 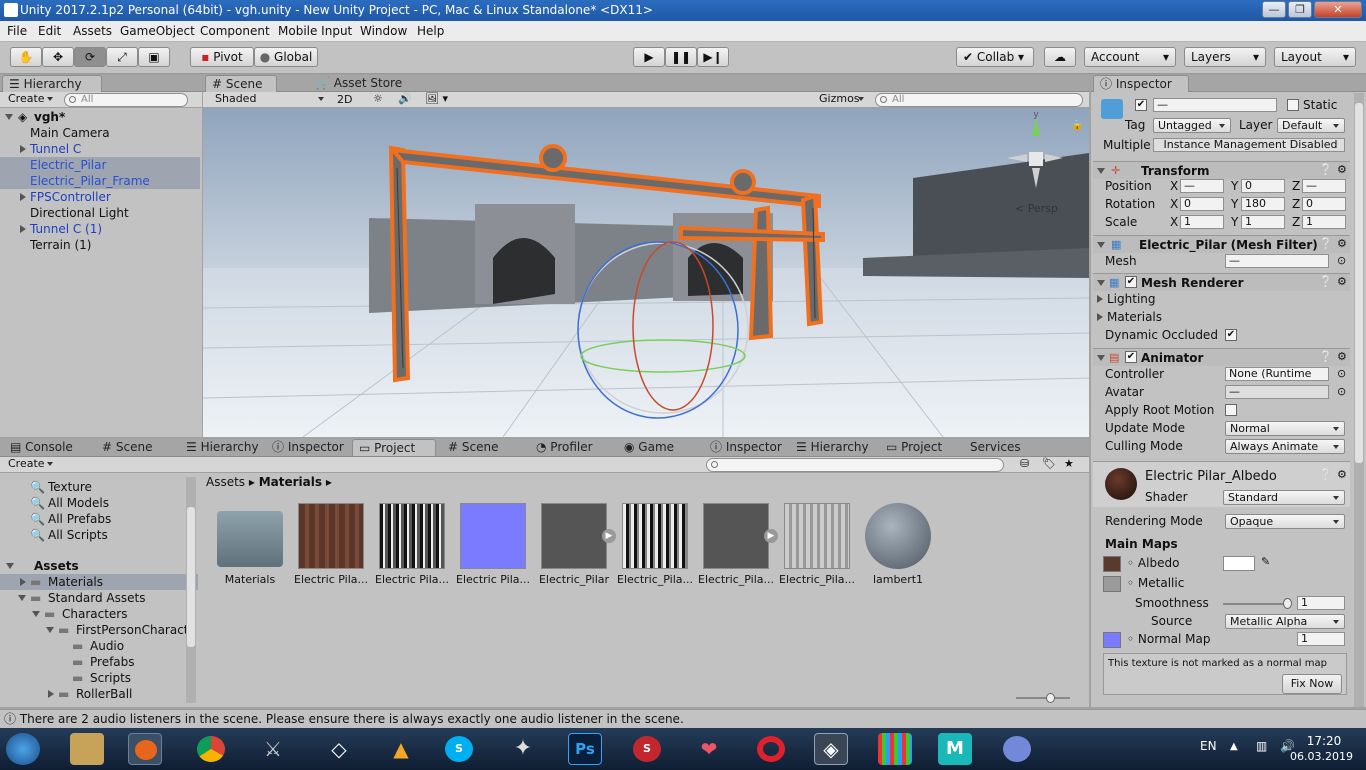 I want to click on position-y-field: 0, so click(x=1263, y=186).